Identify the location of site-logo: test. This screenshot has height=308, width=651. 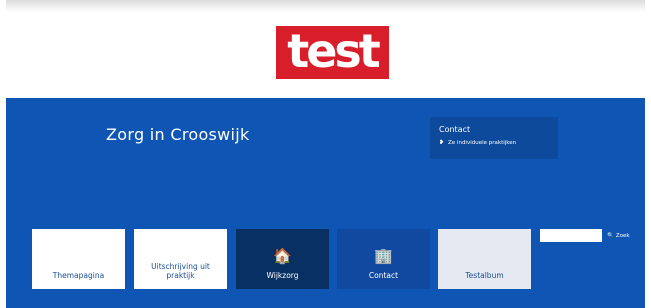
(332, 52).